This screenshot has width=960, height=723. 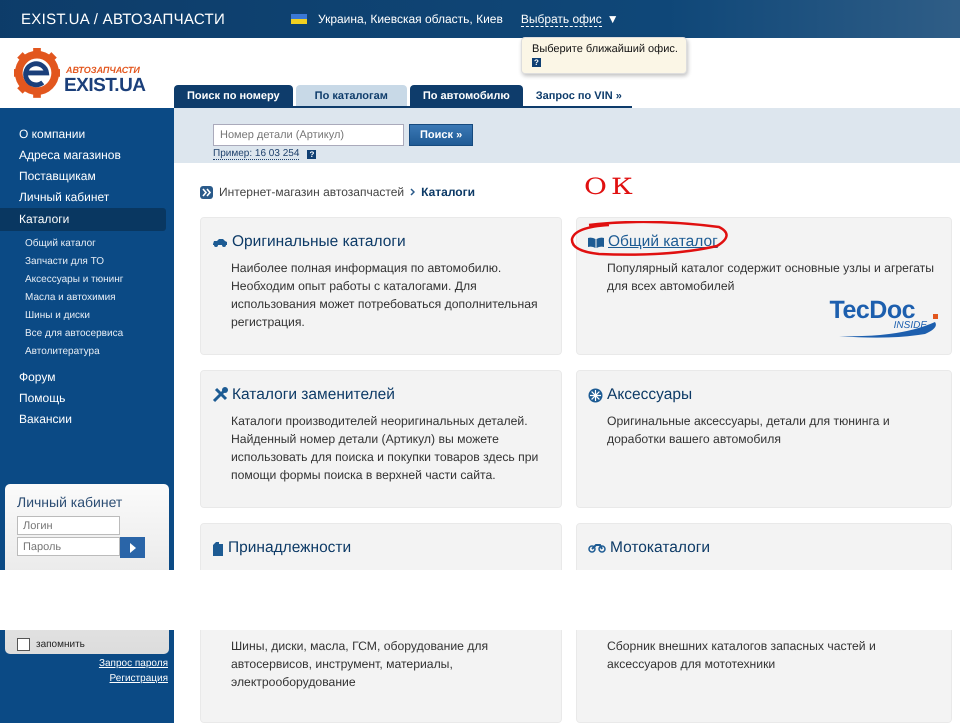 What do you see at coordinates (83, 398) in the screenshot?
I see `sidebar-item: Помощь` at bounding box center [83, 398].